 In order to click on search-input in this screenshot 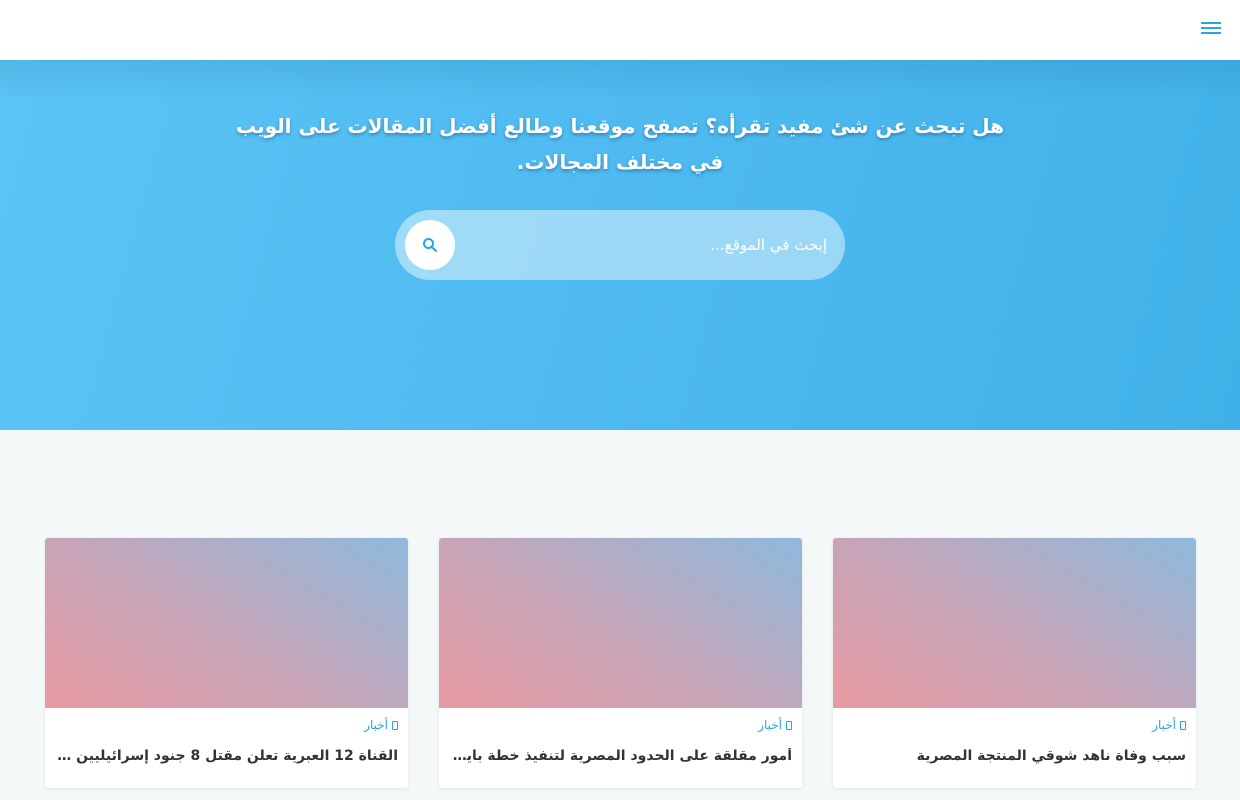, I will do `click(647, 245)`.